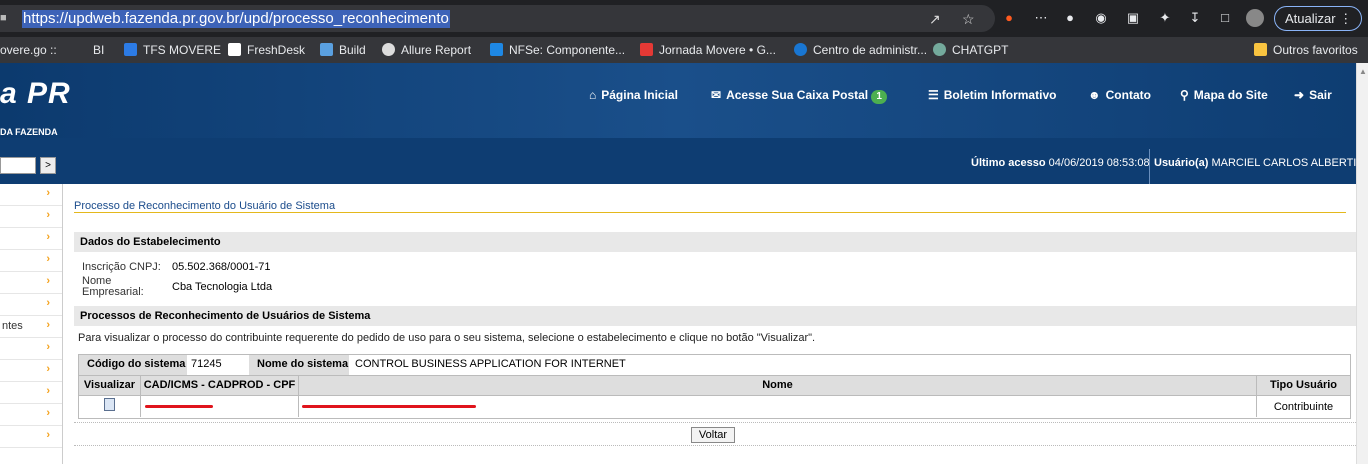 The width and height of the screenshot is (1368, 464). What do you see at coordinates (935, 19) in the screenshot?
I see `share-icon: ↗` at bounding box center [935, 19].